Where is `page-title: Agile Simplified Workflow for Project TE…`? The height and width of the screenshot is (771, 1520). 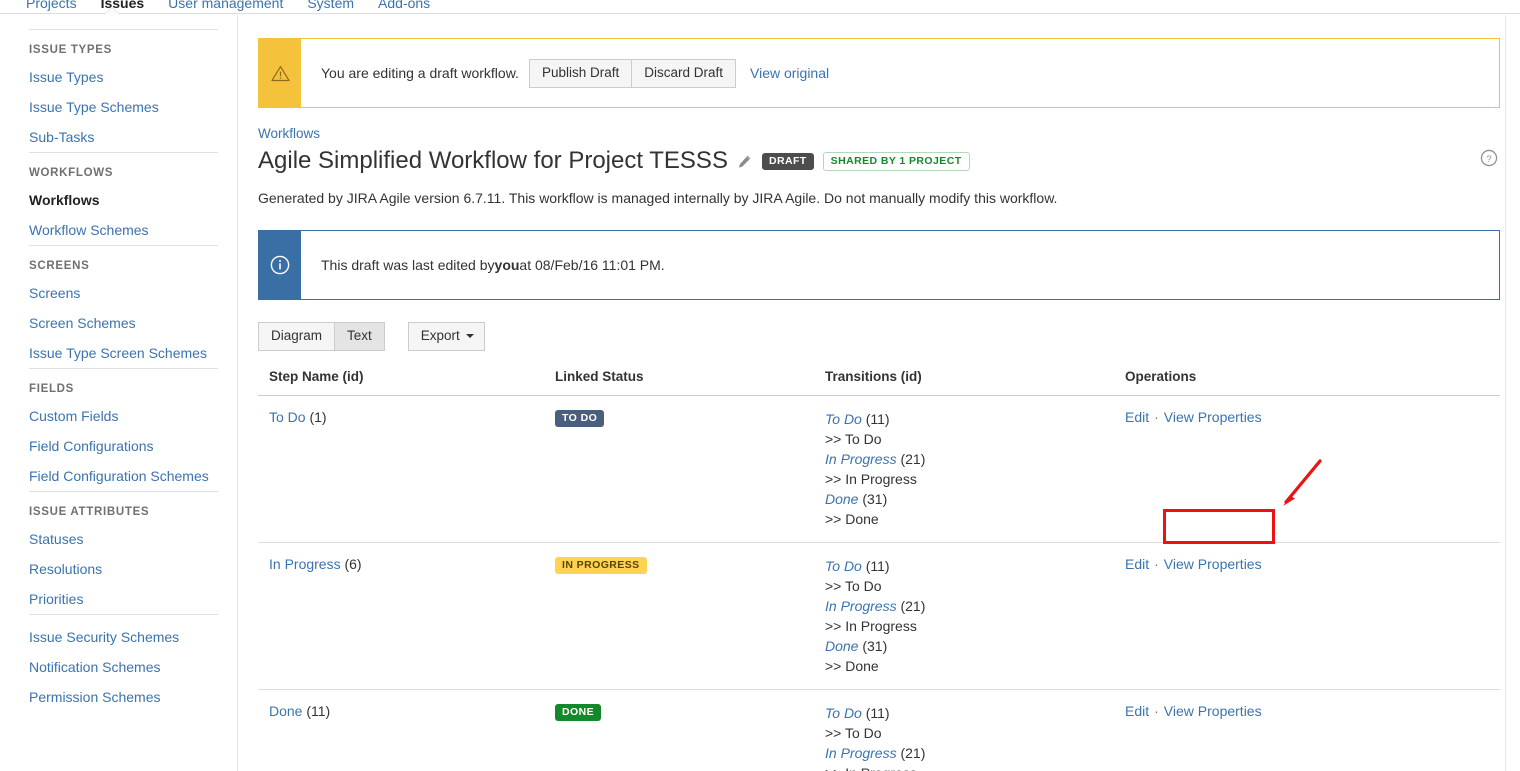 page-title: Agile Simplified Workflow for Project TE… is located at coordinates (493, 160).